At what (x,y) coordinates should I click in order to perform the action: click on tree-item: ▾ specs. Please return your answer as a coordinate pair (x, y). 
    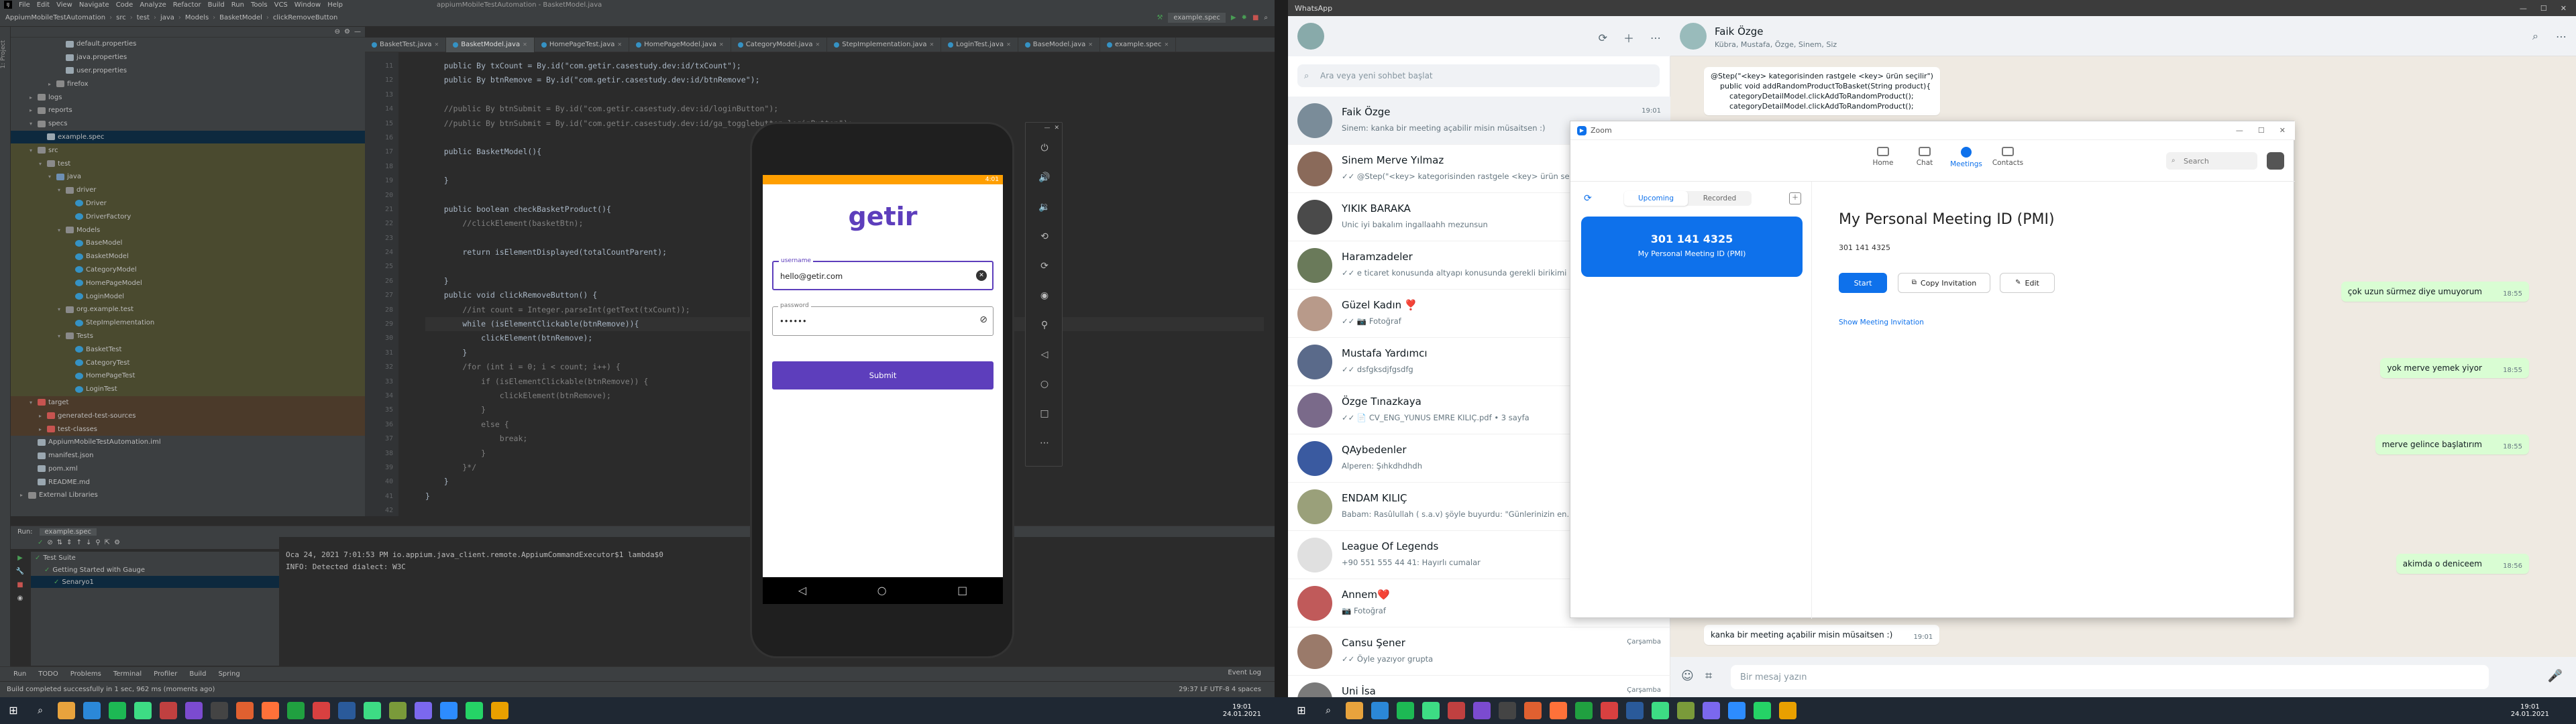
    Looking at the image, I should click on (188, 124).